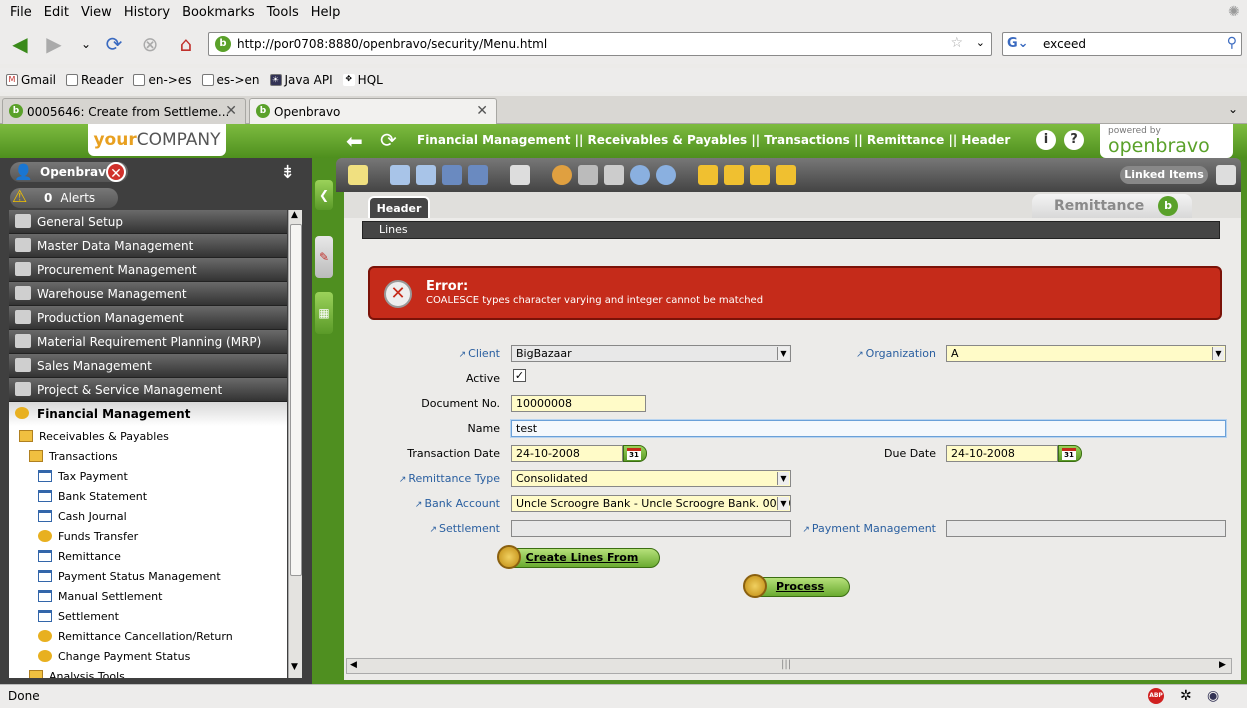 The image size is (1247, 708). Describe the element at coordinates (373, 111) in the screenshot. I see `browser-tab-openbravo: b Openbravo ✕` at that location.